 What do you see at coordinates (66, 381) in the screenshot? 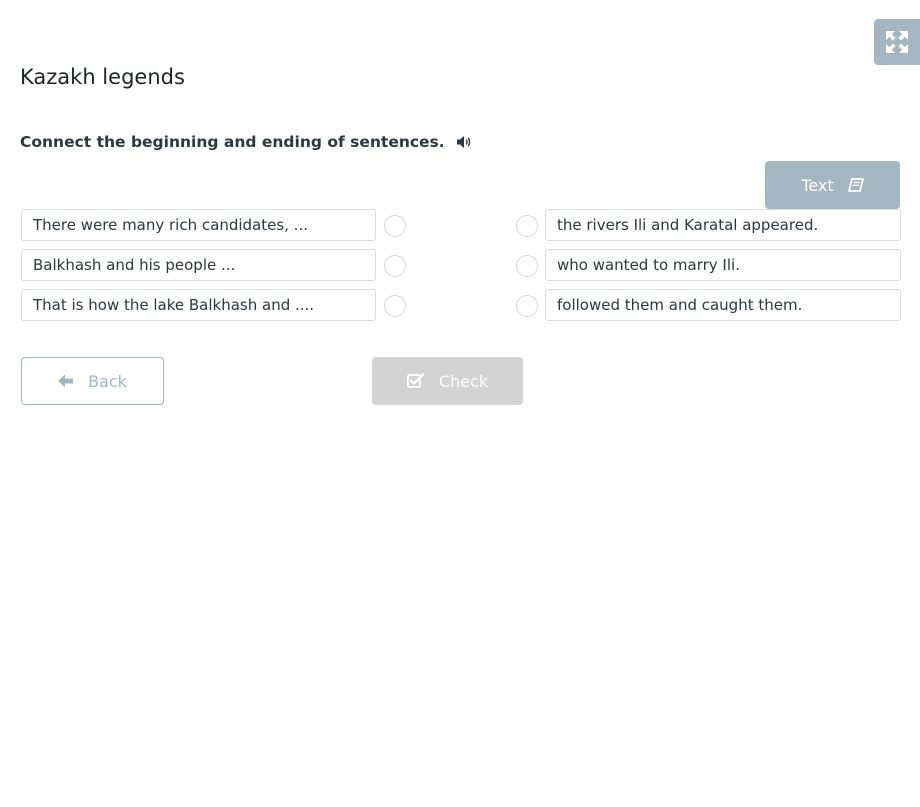
I see `arrow-left-icon` at bounding box center [66, 381].